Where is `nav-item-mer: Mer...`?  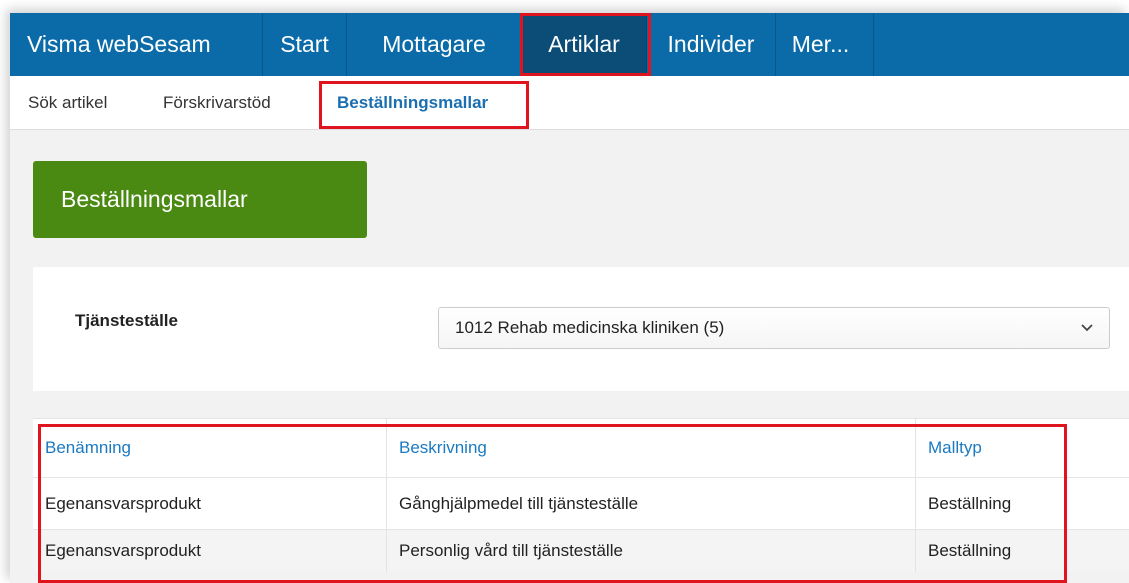 nav-item-mer: Mer... is located at coordinates (825, 44).